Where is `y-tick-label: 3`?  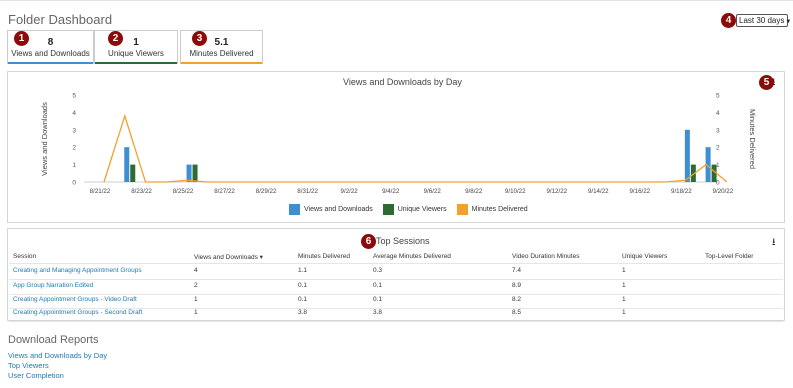
y-tick-label: 3 is located at coordinates (74, 130).